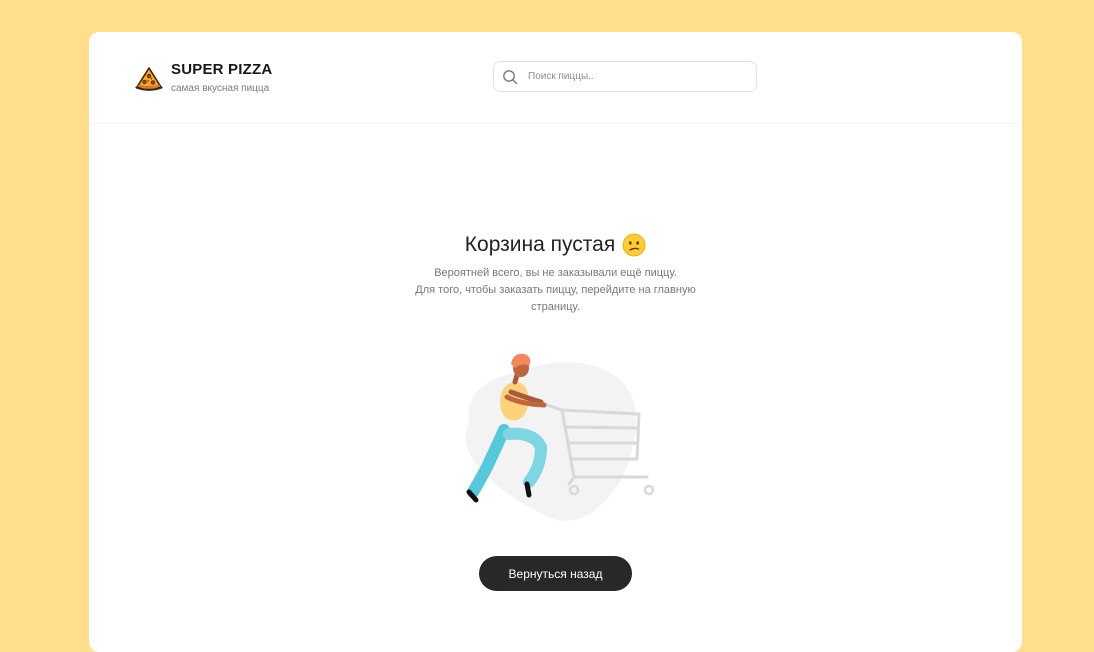 This screenshot has height=652, width=1094. Describe the element at coordinates (555, 307) in the screenshot. I see `description-line: страницу.` at that location.